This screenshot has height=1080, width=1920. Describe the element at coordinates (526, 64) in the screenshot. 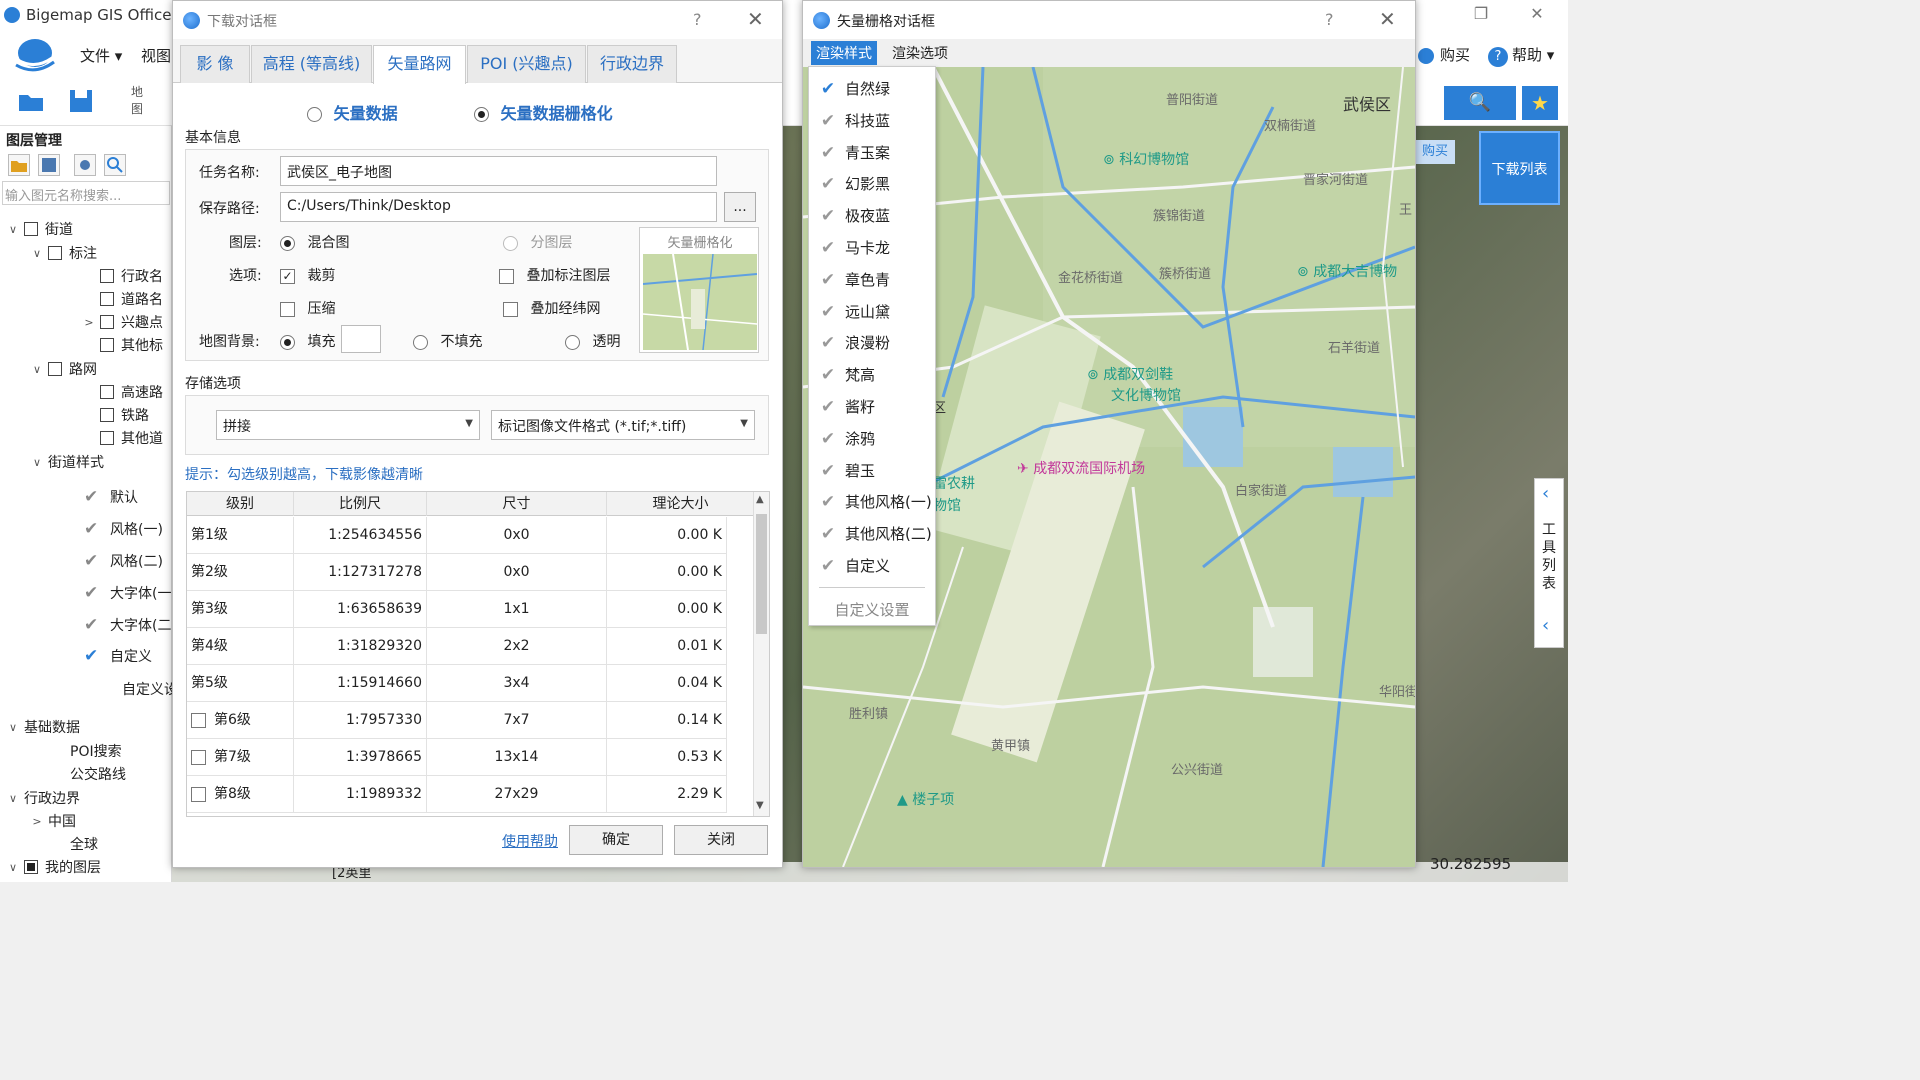

I see `tab-poi: POI (兴趣点)` at that location.